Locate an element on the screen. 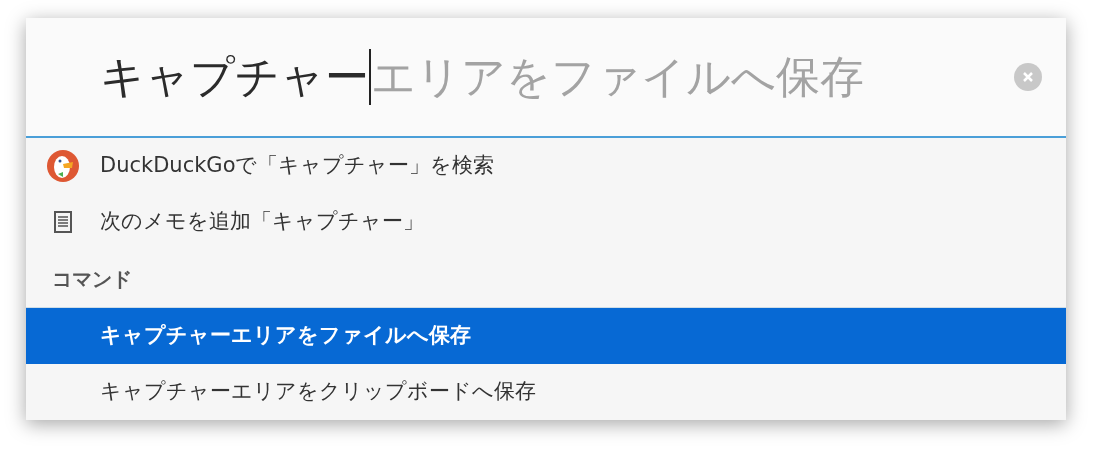 This screenshot has height=455, width=1093. duck-icon is located at coordinates (63, 166).